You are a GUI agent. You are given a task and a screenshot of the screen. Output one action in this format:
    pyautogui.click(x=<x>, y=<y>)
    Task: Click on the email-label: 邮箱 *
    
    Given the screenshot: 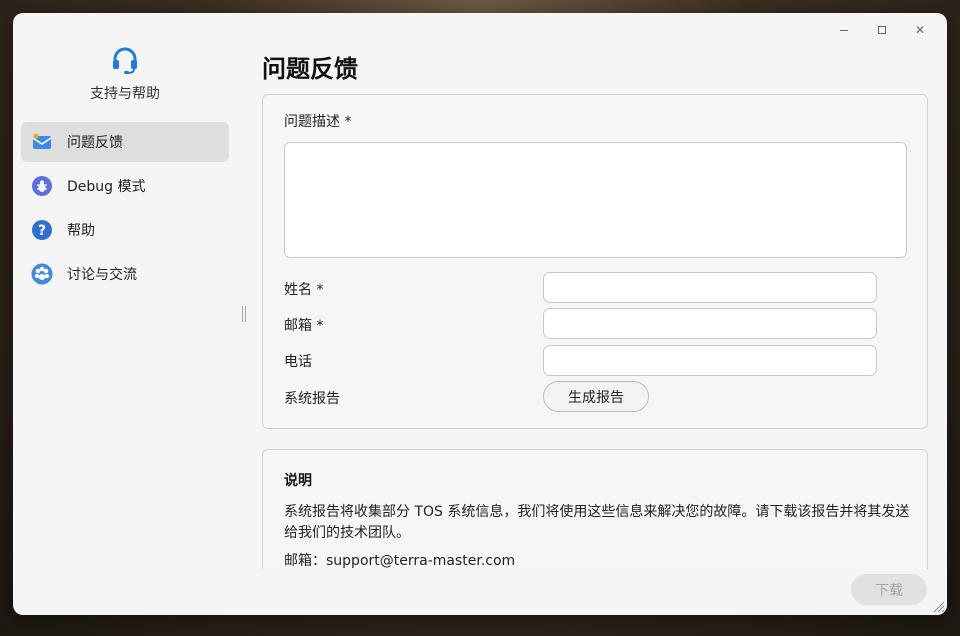 What is the action you would take?
    pyautogui.click(x=304, y=326)
    